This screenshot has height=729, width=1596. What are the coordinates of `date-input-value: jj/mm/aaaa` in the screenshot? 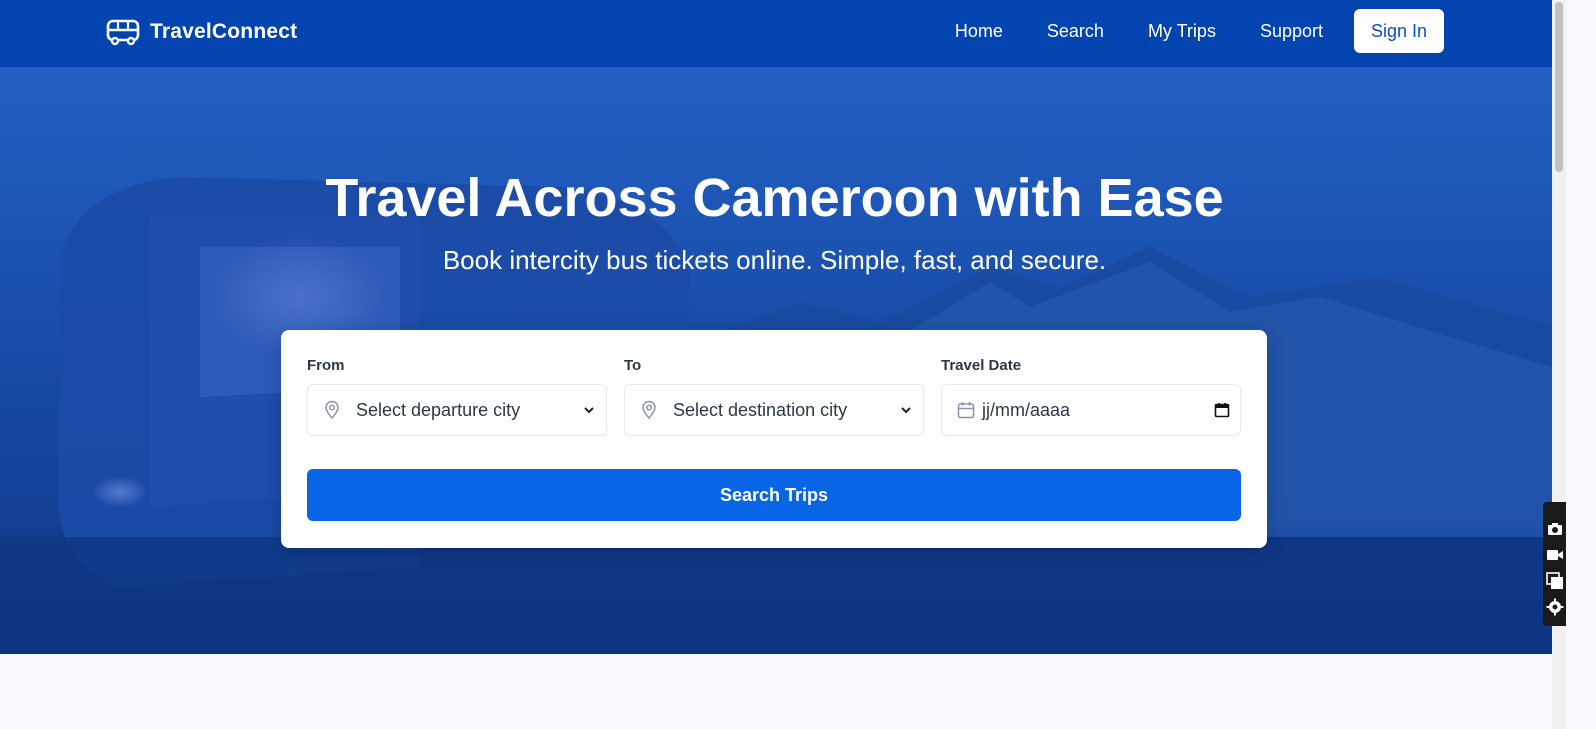 It's located at (1026, 409).